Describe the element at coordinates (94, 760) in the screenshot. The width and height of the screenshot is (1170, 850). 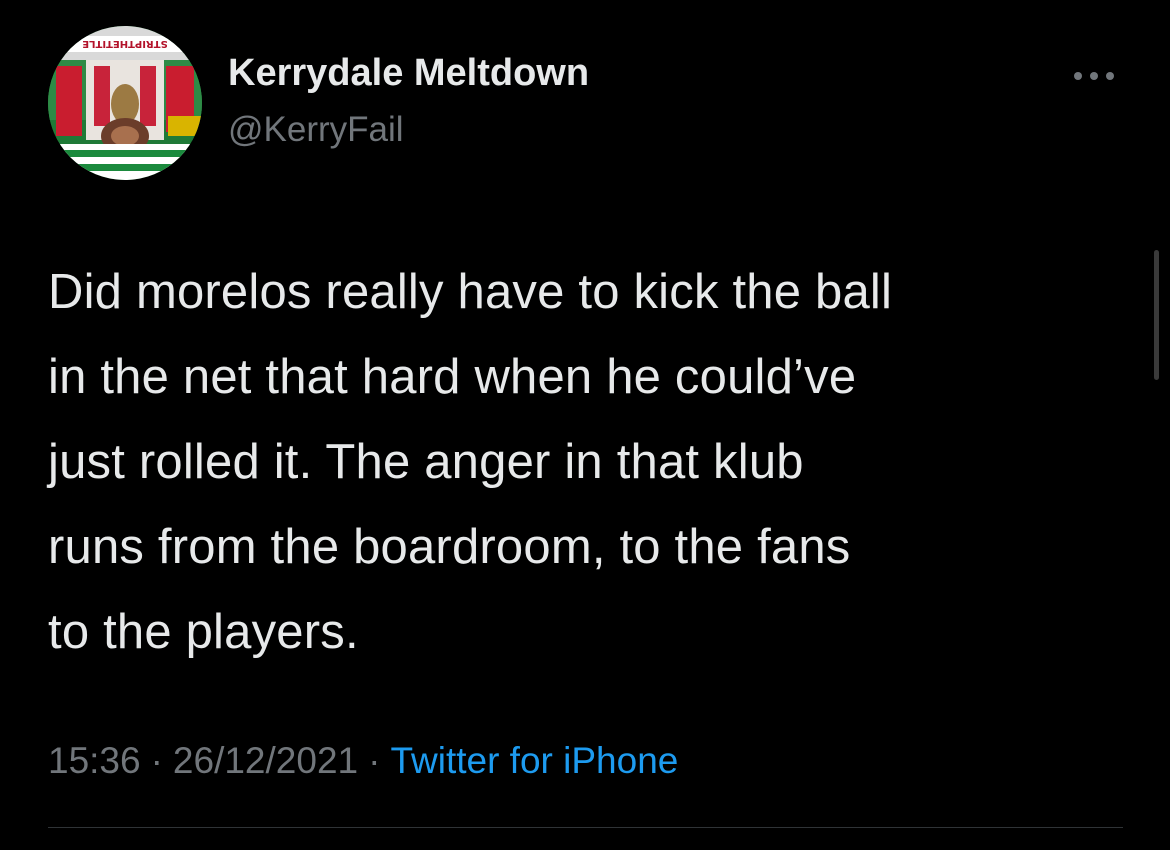
I see `tweet-time: 15:36` at that location.